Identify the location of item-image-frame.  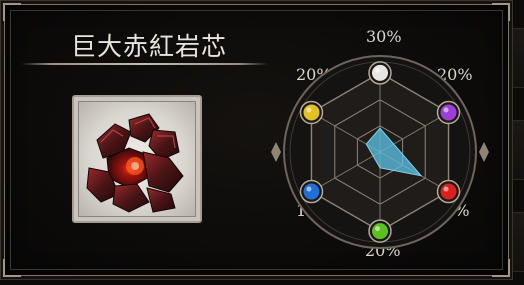
(137, 159).